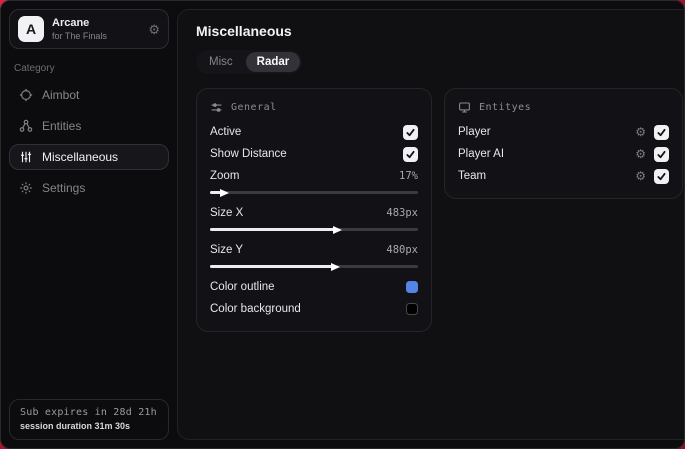 This screenshot has height=449, width=685. Describe the element at coordinates (226, 132) in the screenshot. I see `setting-label: Active` at that location.